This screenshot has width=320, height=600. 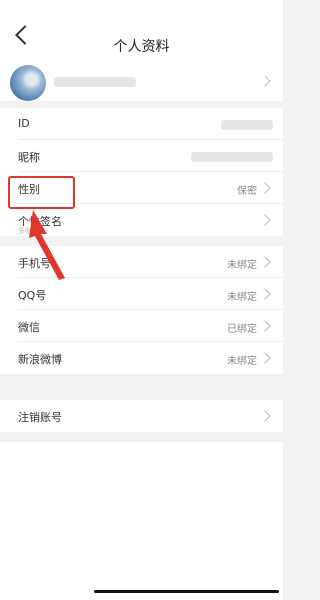 I want to click on row-id: ID, so click(x=141, y=124).